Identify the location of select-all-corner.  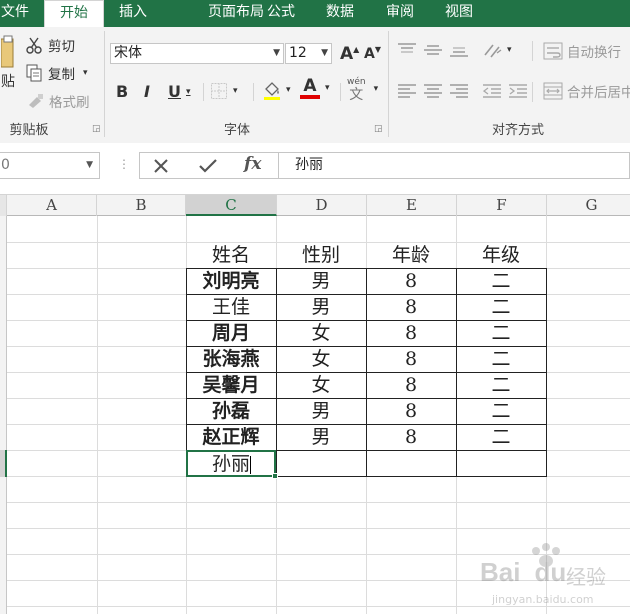
(3, 205).